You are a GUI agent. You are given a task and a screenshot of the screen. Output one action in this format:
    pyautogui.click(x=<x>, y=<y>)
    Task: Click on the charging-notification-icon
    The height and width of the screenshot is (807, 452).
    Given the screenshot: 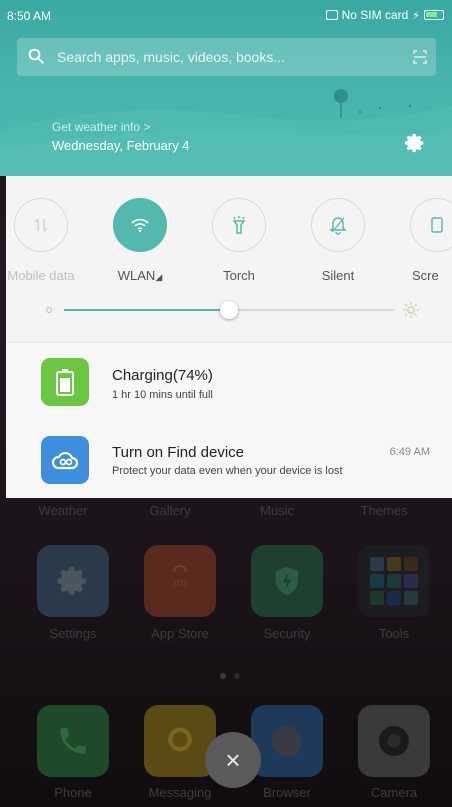 What is the action you would take?
    pyautogui.click(x=65, y=382)
    